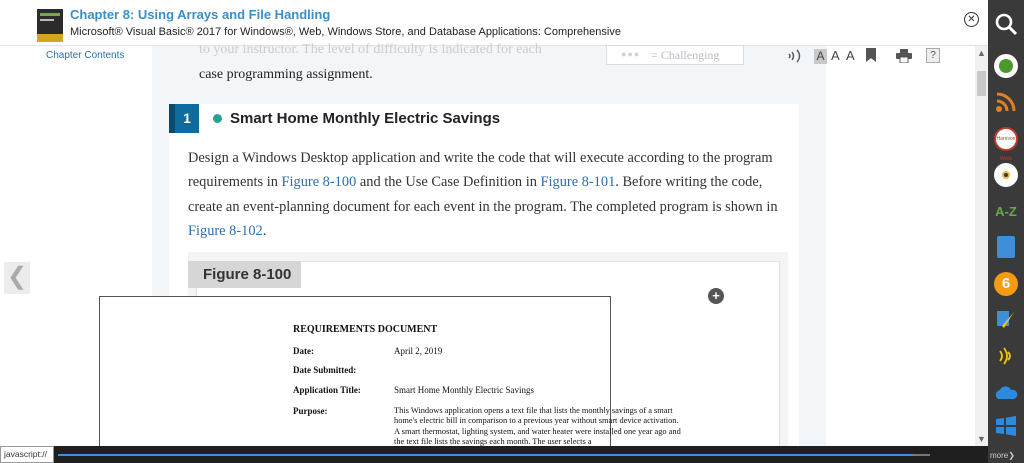 This screenshot has height=463, width=1024. Describe the element at coordinates (1006, 320) in the screenshot. I see `pen-icon` at that location.